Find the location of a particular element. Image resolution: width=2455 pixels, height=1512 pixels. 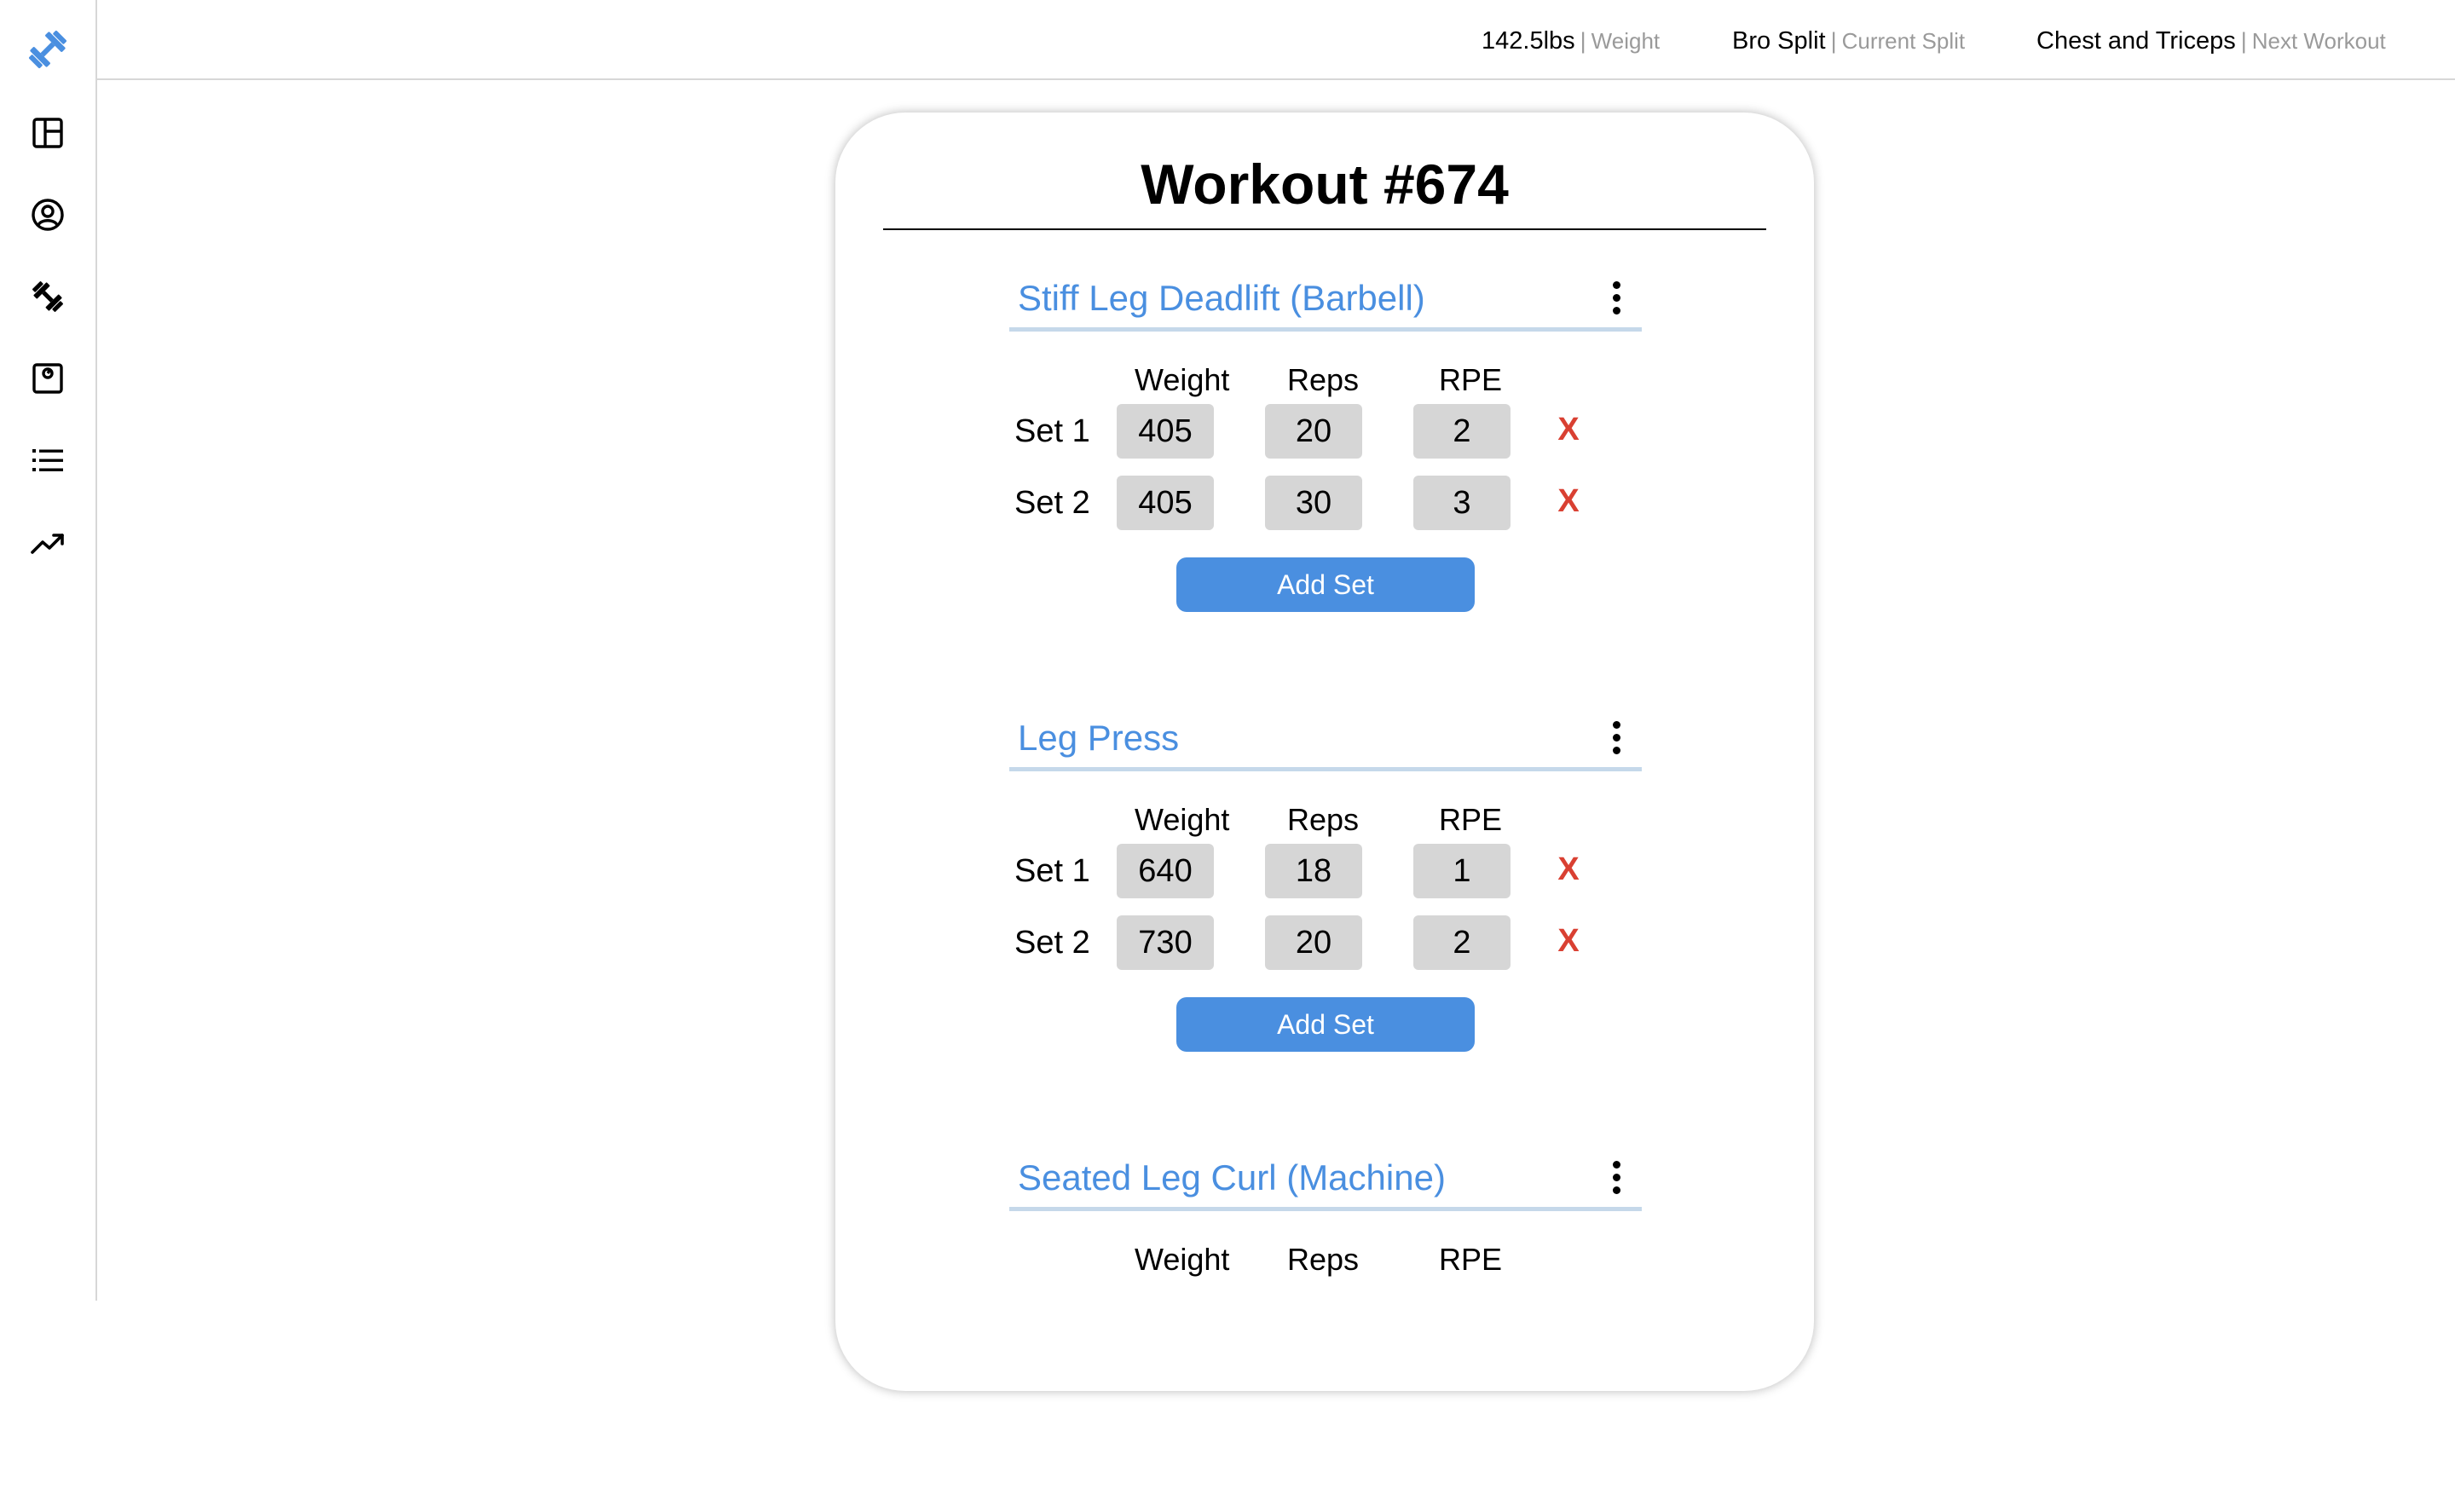

current-split-stat: Bro Split | Current Split is located at coordinates (1848, 43).